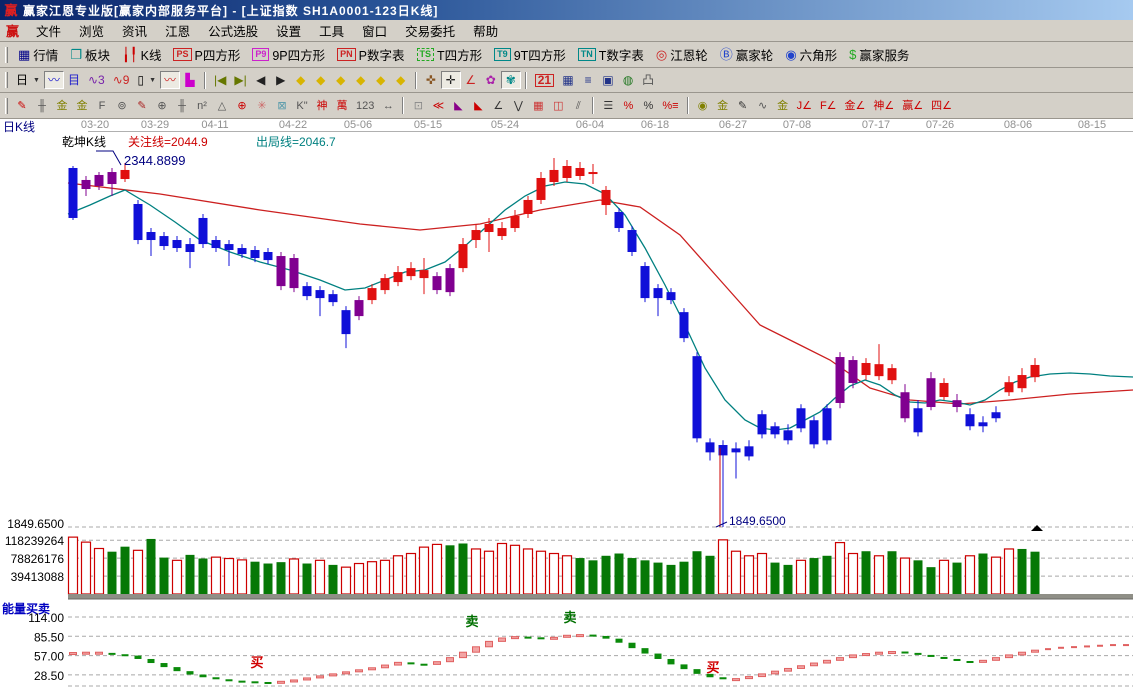  Describe the element at coordinates (424, 570) in the screenshot. I see `volume-bar-up` at that location.